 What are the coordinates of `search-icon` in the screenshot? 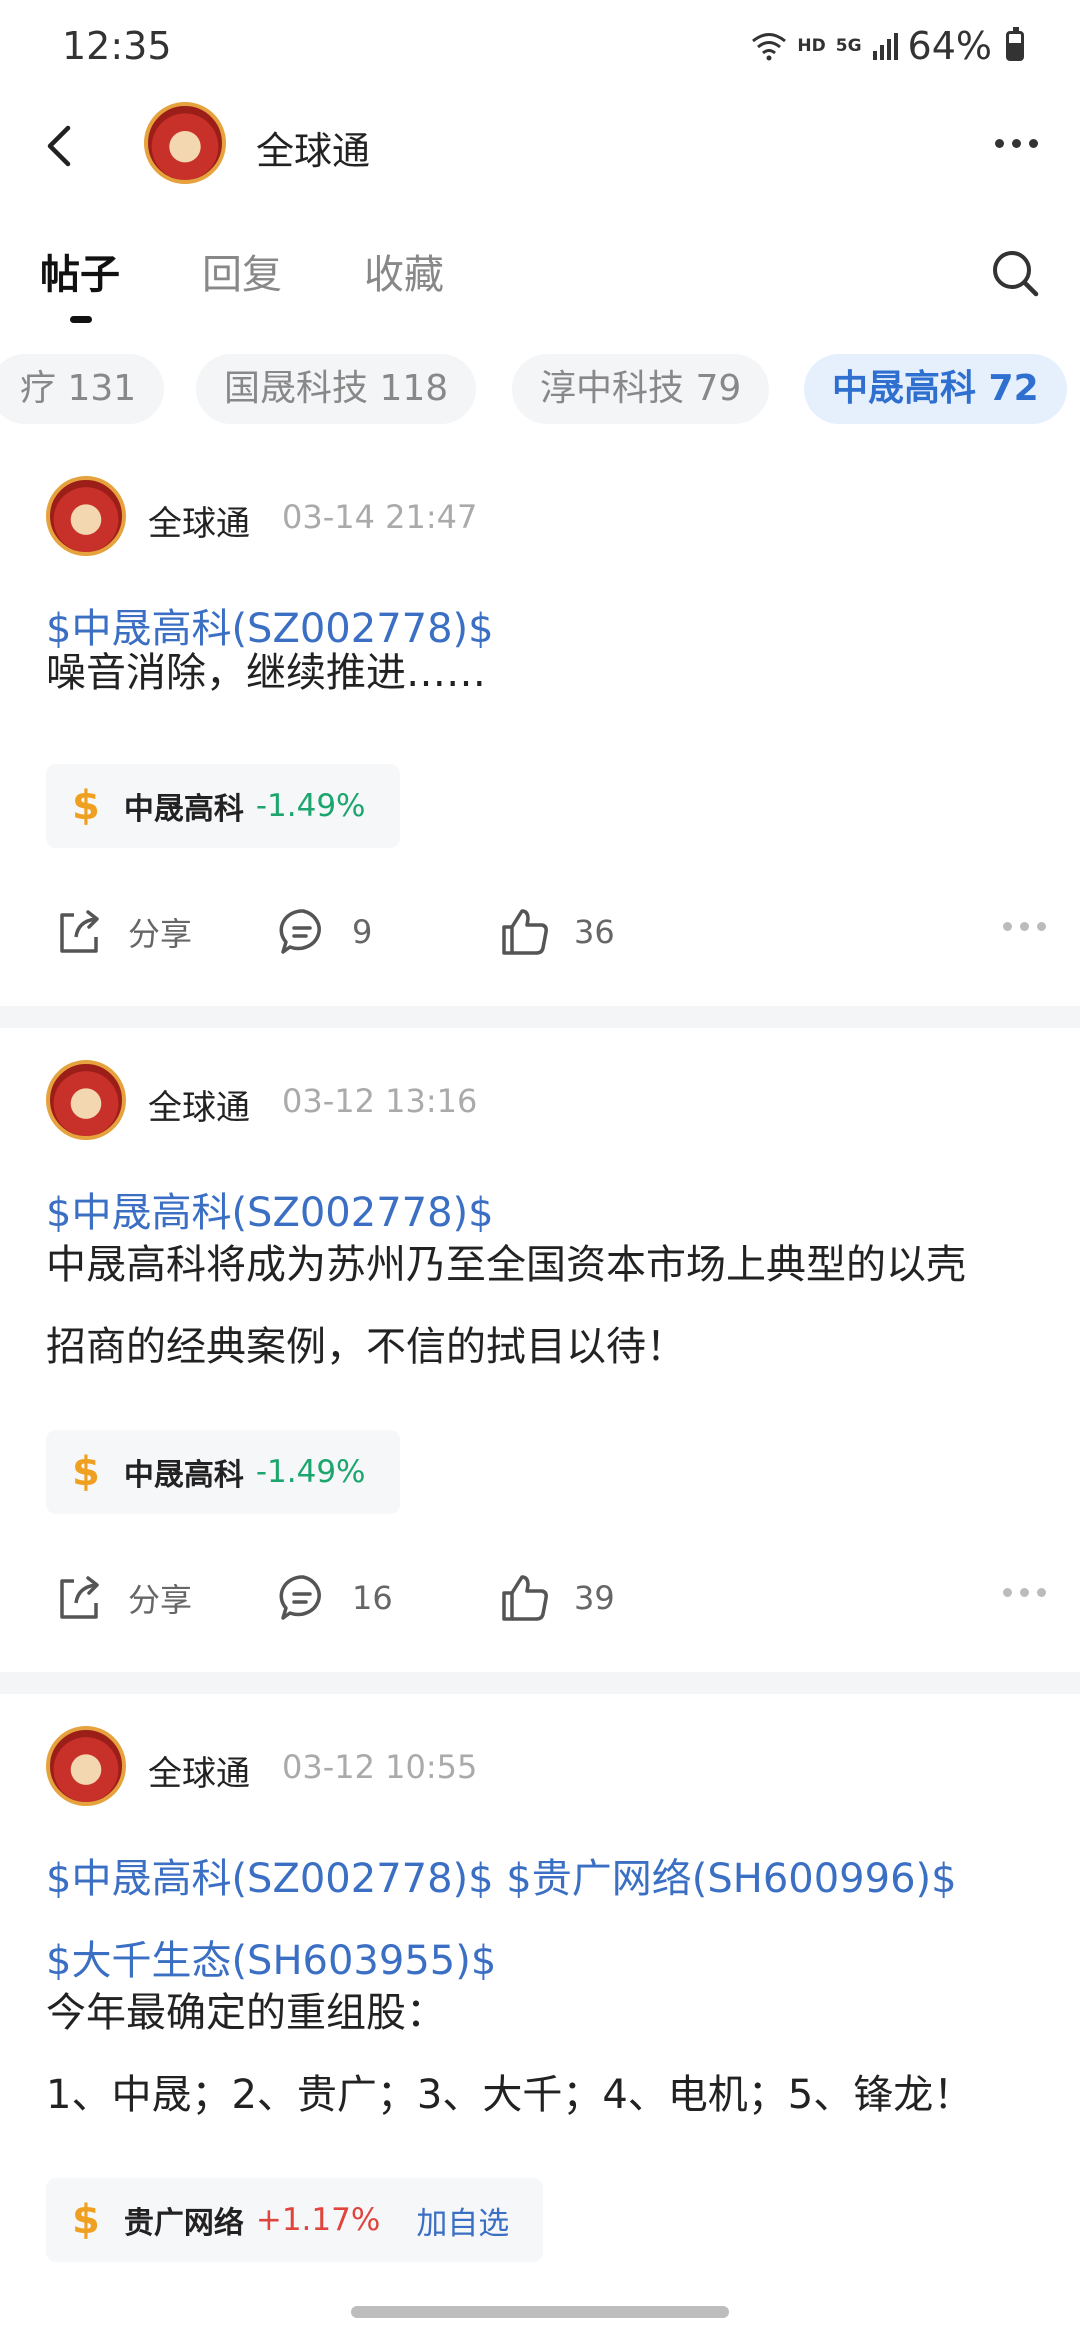 It's located at (1016, 274).